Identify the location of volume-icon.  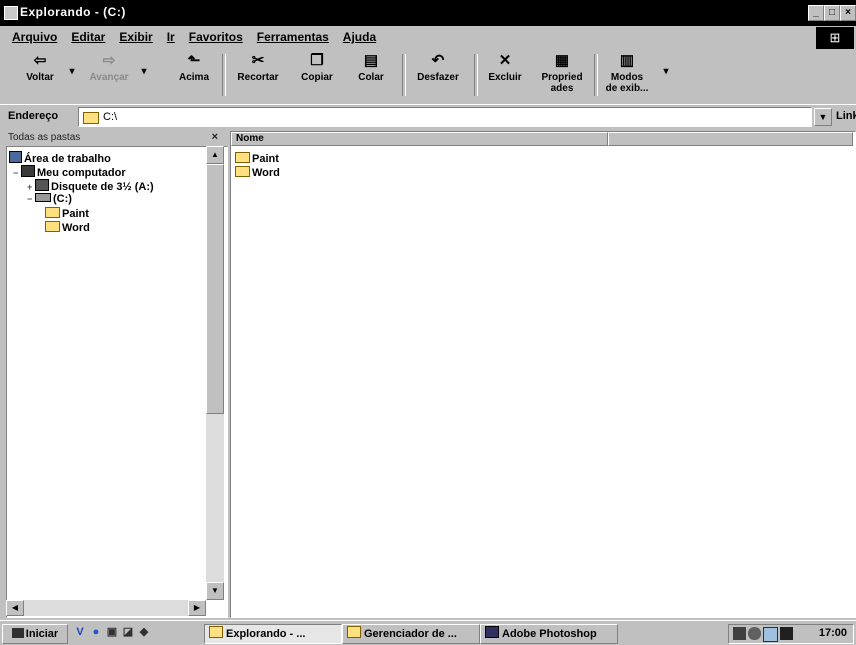
(754, 633).